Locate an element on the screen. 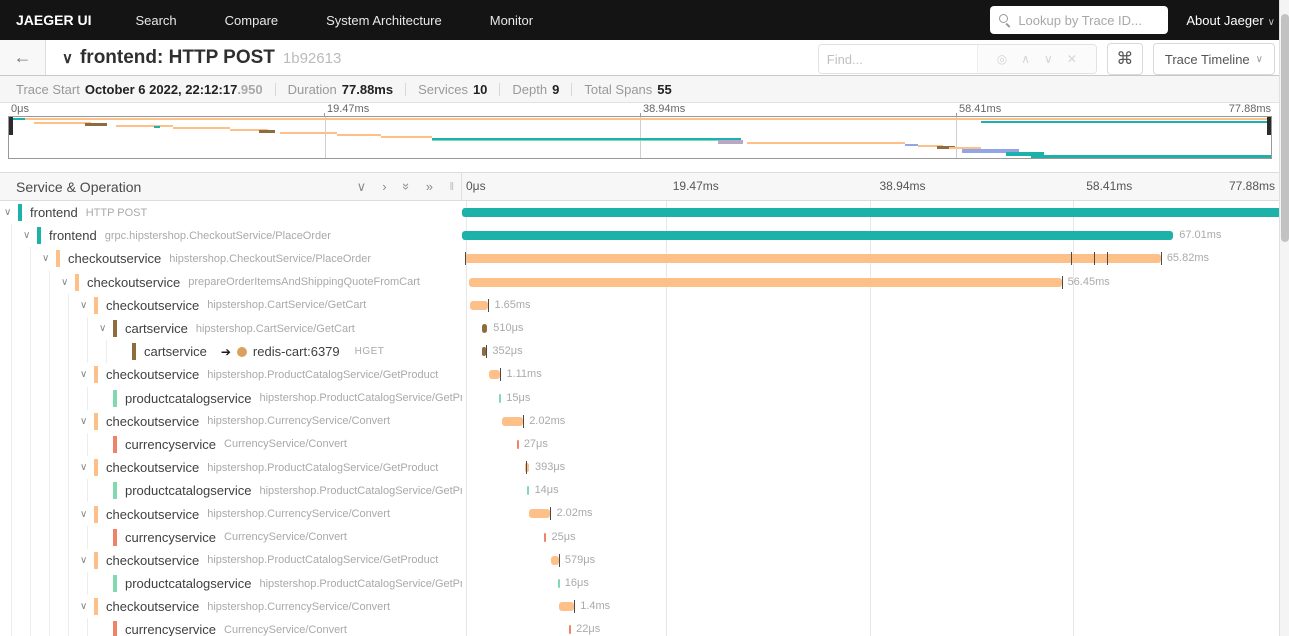 This screenshot has height=636, width=1289. span-timeline-cell: 14μs is located at coordinates (875, 490).